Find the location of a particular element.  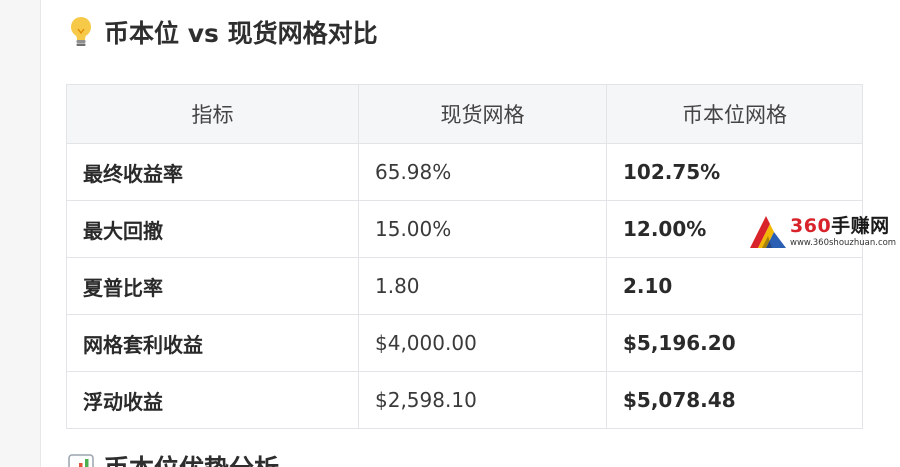

metric-cell: 最终收益率 is located at coordinates (212, 172).